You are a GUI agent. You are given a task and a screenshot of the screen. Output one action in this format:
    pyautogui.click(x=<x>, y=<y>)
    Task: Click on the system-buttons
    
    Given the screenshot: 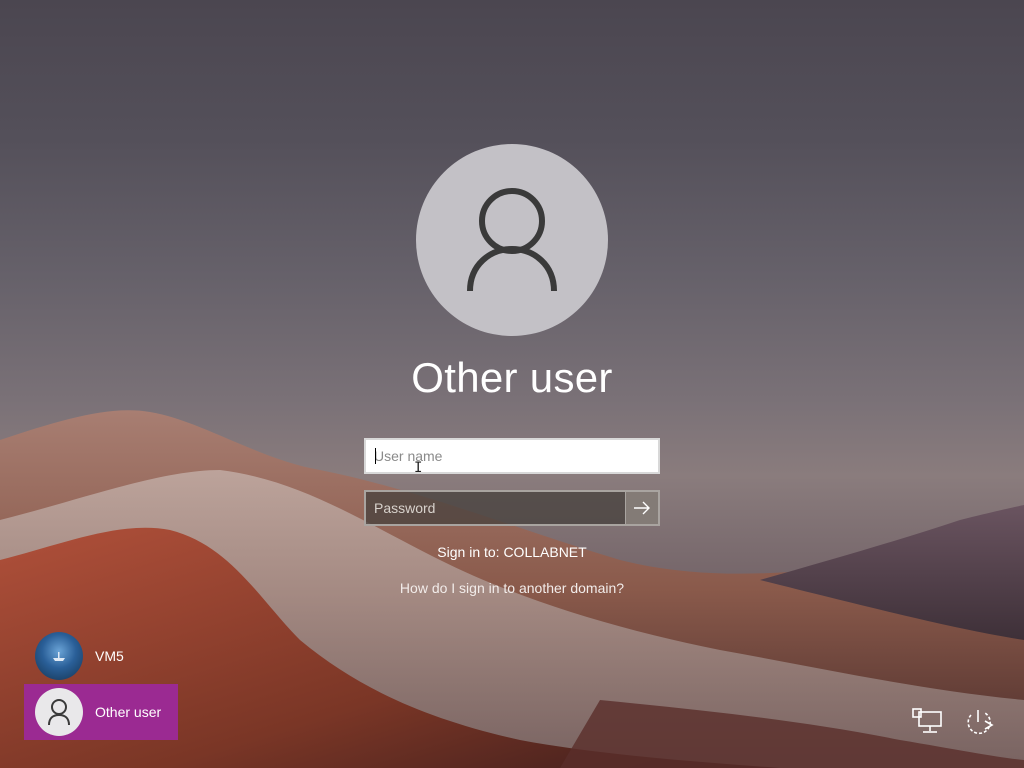 What is the action you would take?
    pyautogui.click(x=953, y=722)
    